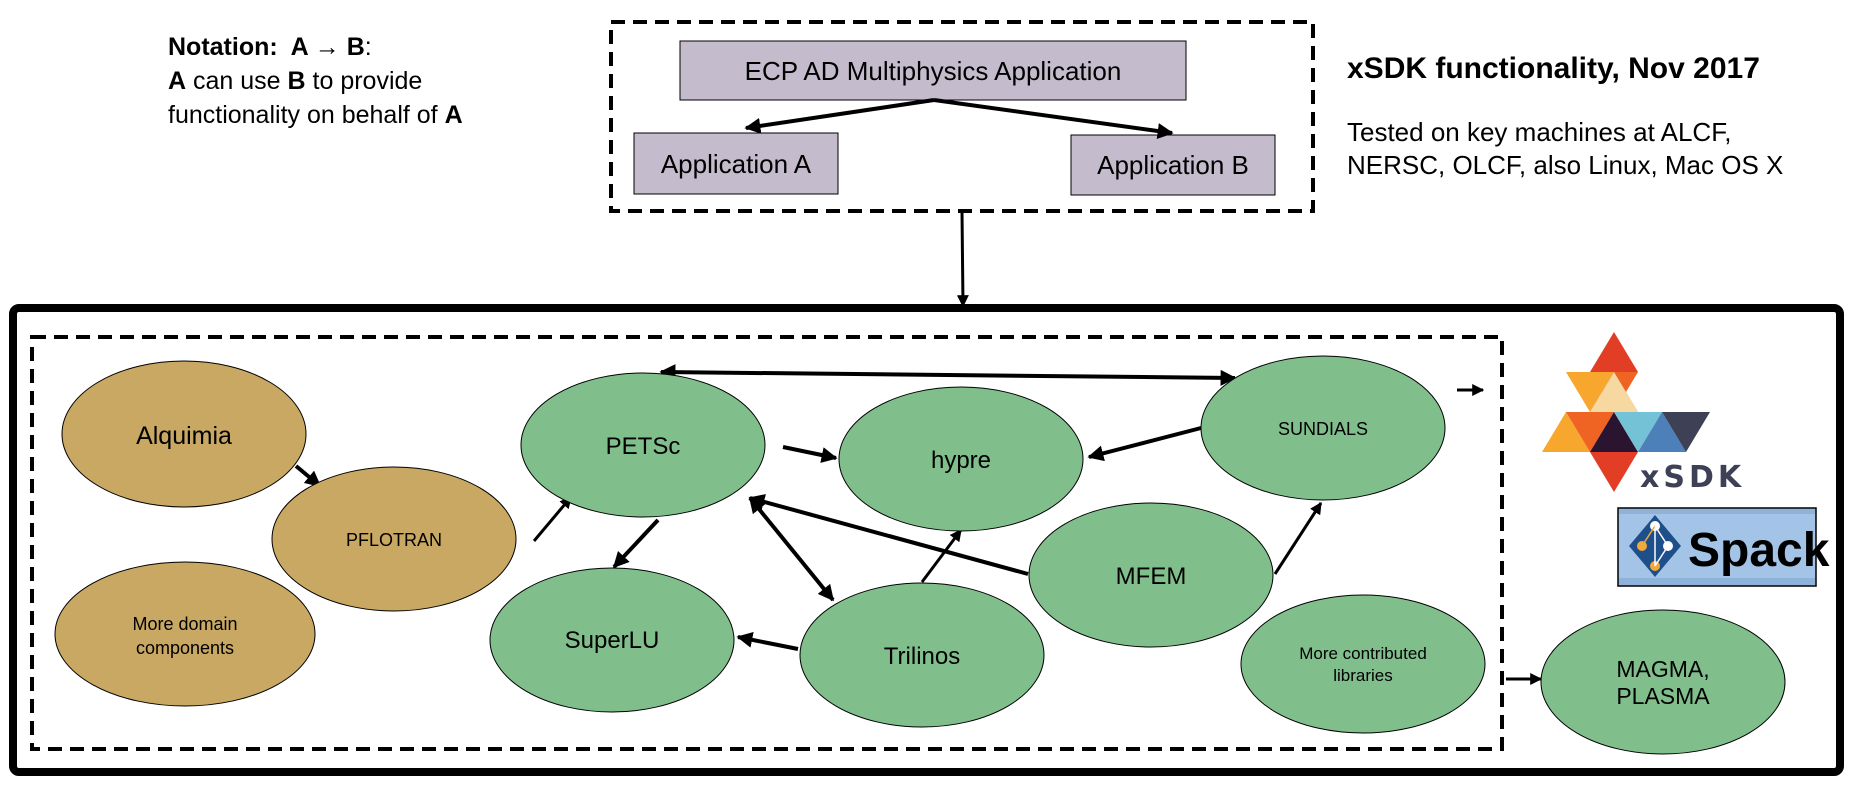 This screenshot has width=1860, height=793. I want to click on spack-logo-text: Spack, so click(1759, 550).